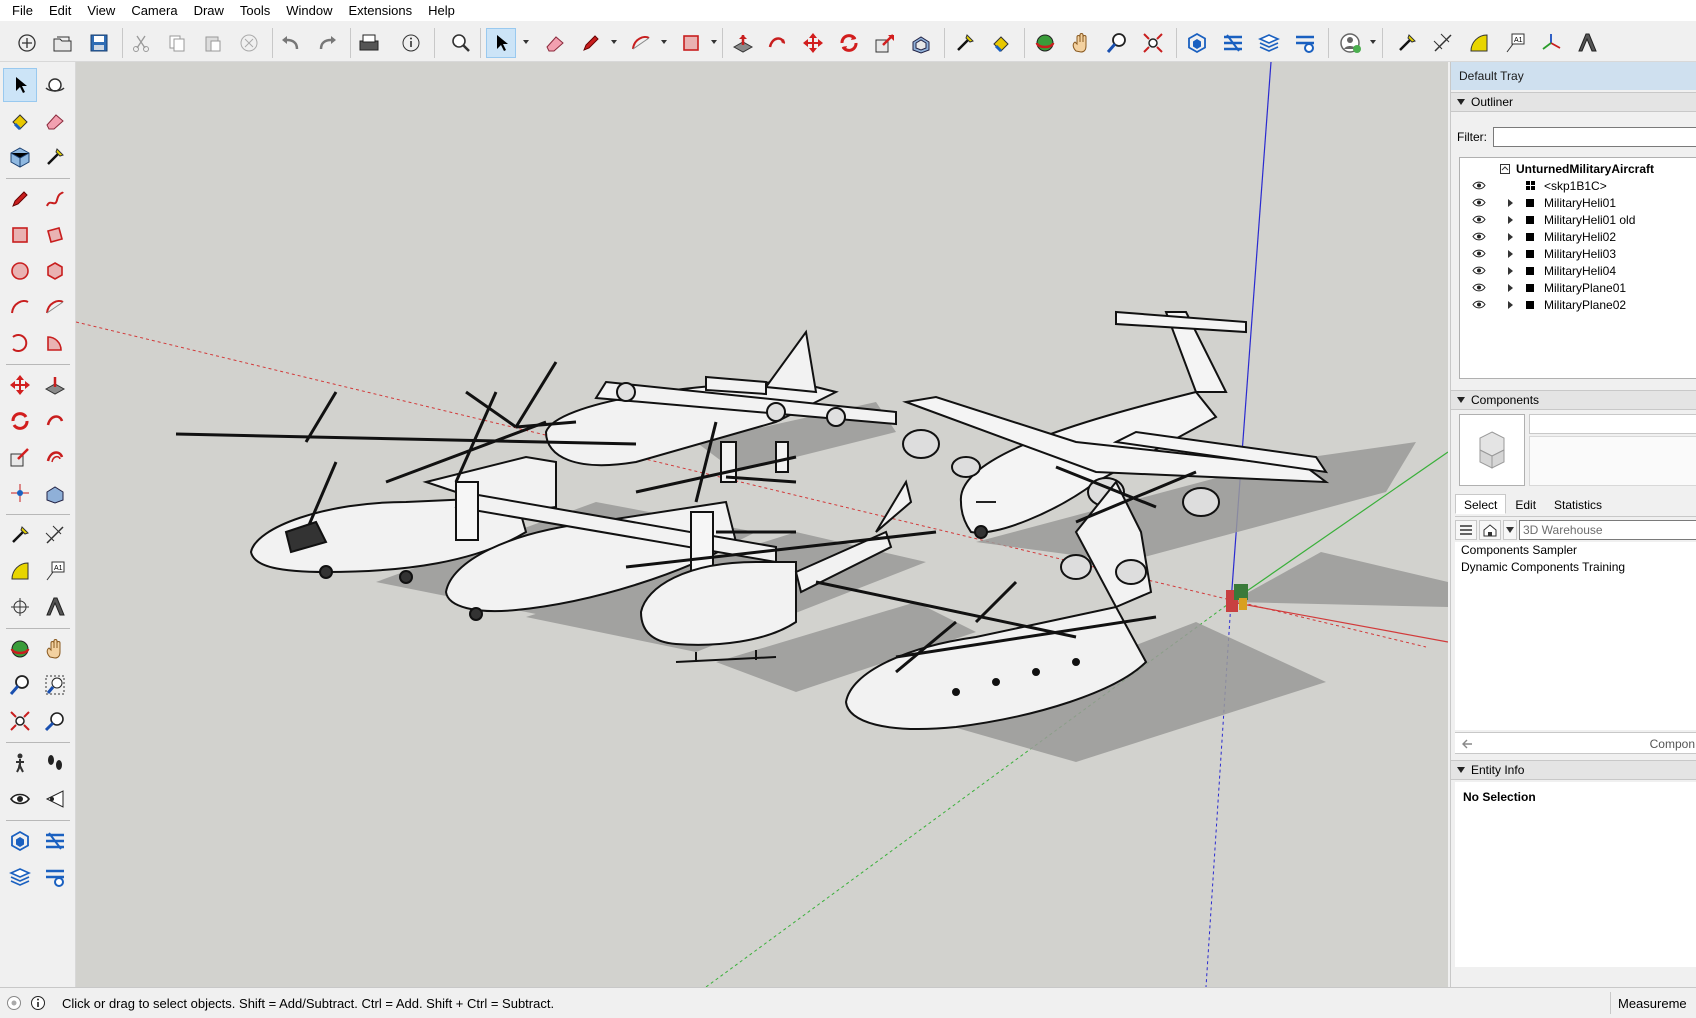 Image resolution: width=1696 pixels, height=1018 pixels. What do you see at coordinates (55, 799) in the screenshot?
I see `section-icon` at bounding box center [55, 799].